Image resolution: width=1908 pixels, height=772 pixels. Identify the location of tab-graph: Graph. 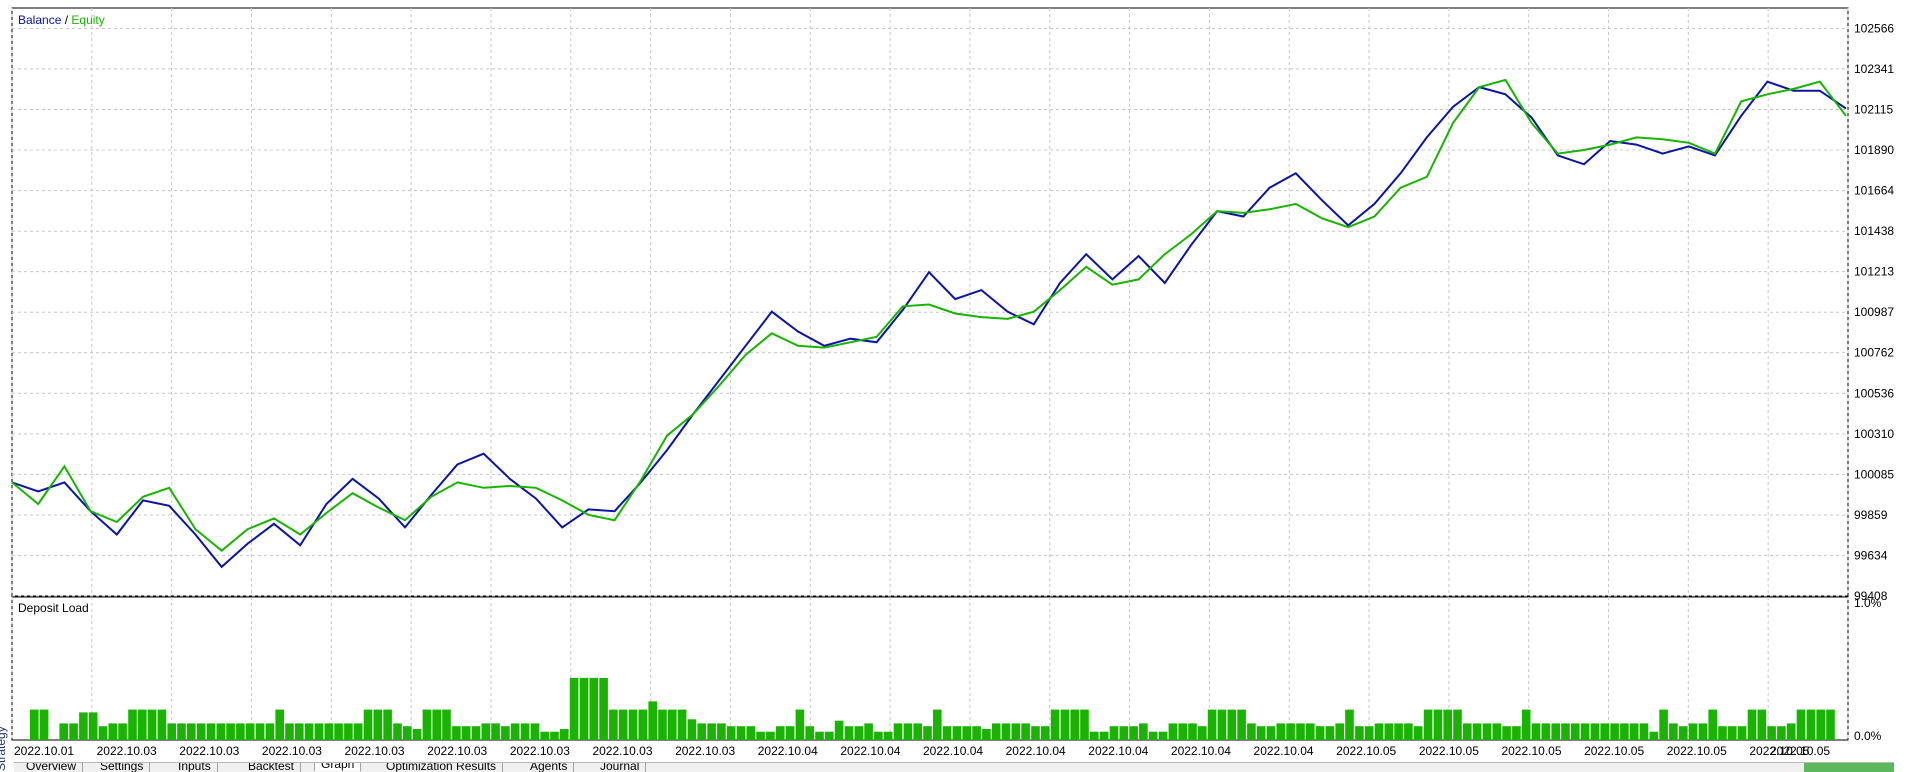
(338, 767).